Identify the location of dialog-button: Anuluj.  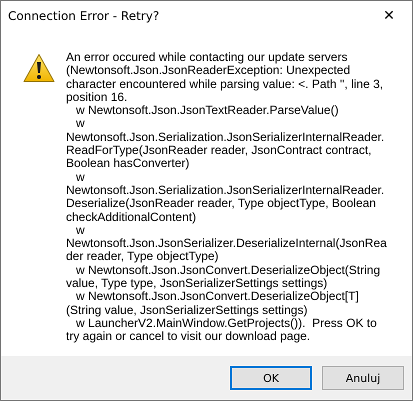
(363, 378).